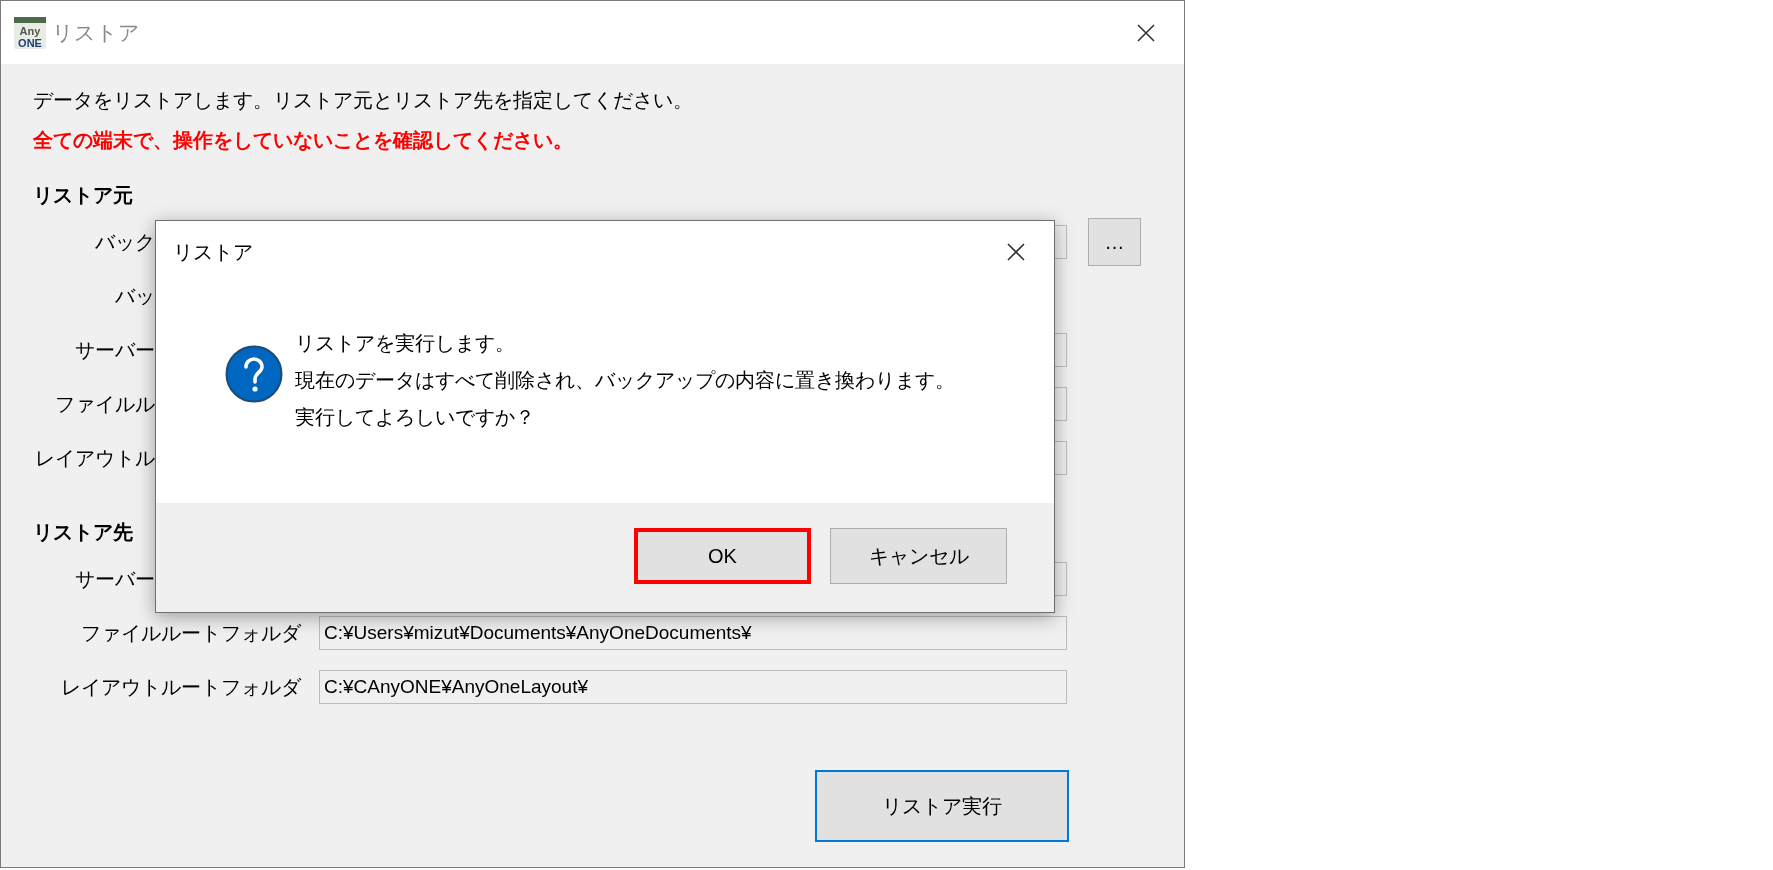  Describe the element at coordinates (693, 633) in the screenshot. I see `input-field: C:¥Users¥mizut¥Documents¥AnyOneDocuments¥` at that location.